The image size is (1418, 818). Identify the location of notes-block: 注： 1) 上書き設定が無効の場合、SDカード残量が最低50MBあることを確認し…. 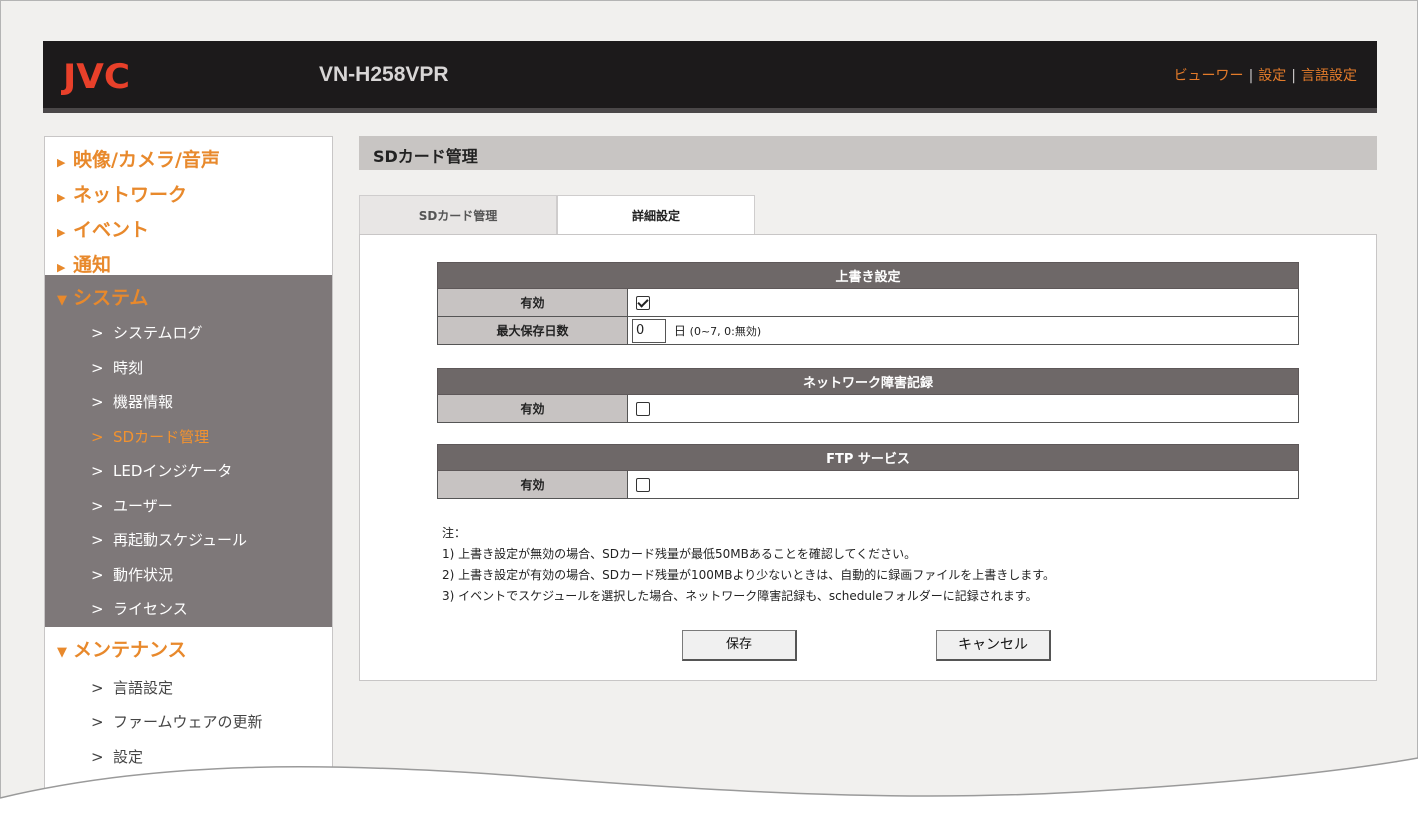
(748, 565).